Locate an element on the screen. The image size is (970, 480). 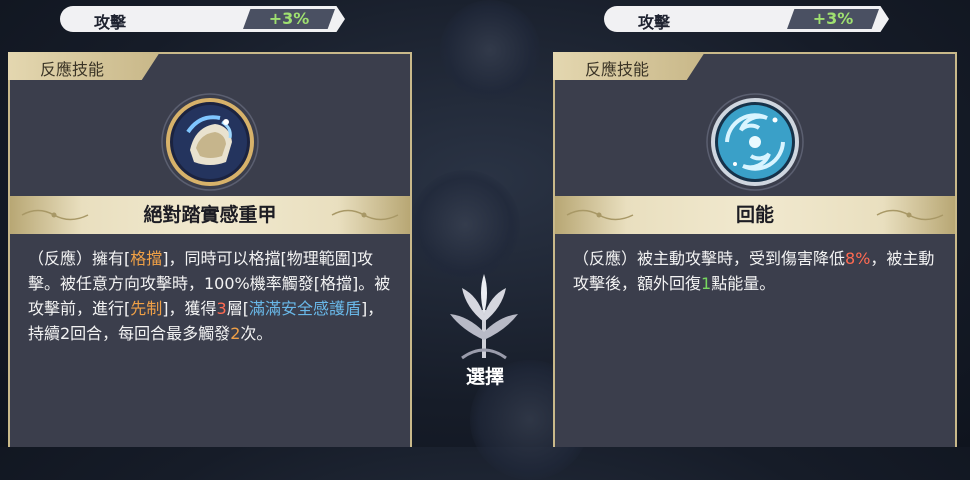
swirl-energy-icon is located at coordinates (755, 142).